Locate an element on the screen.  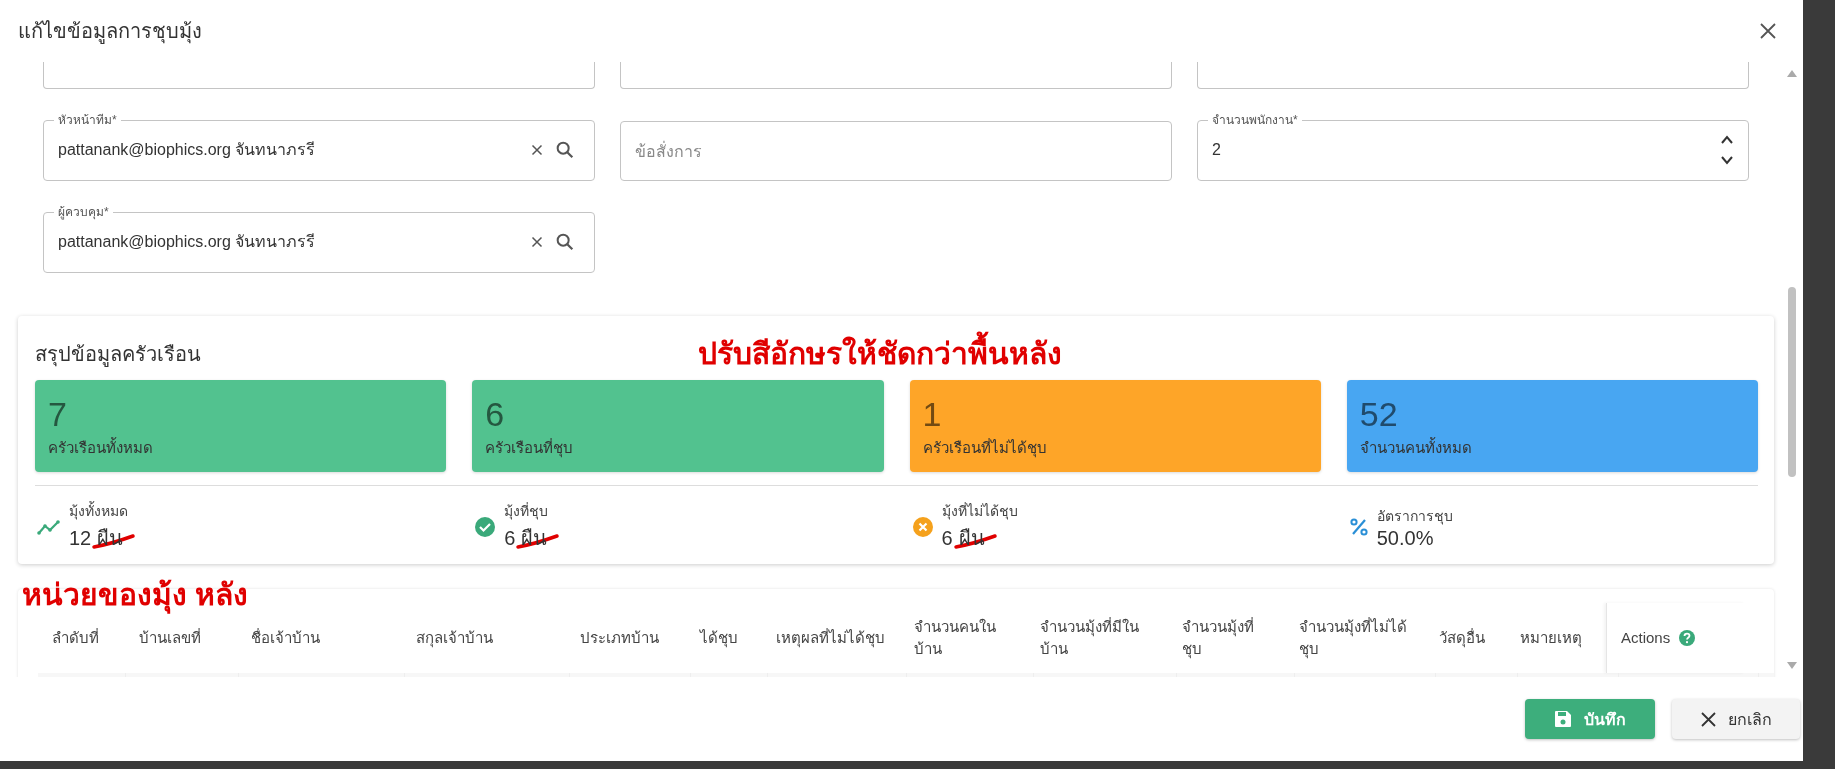
annotation-text: ปรับสีอักษรให้ชัดกว่าพื้นหลัง is located at coordinates (880, 353).